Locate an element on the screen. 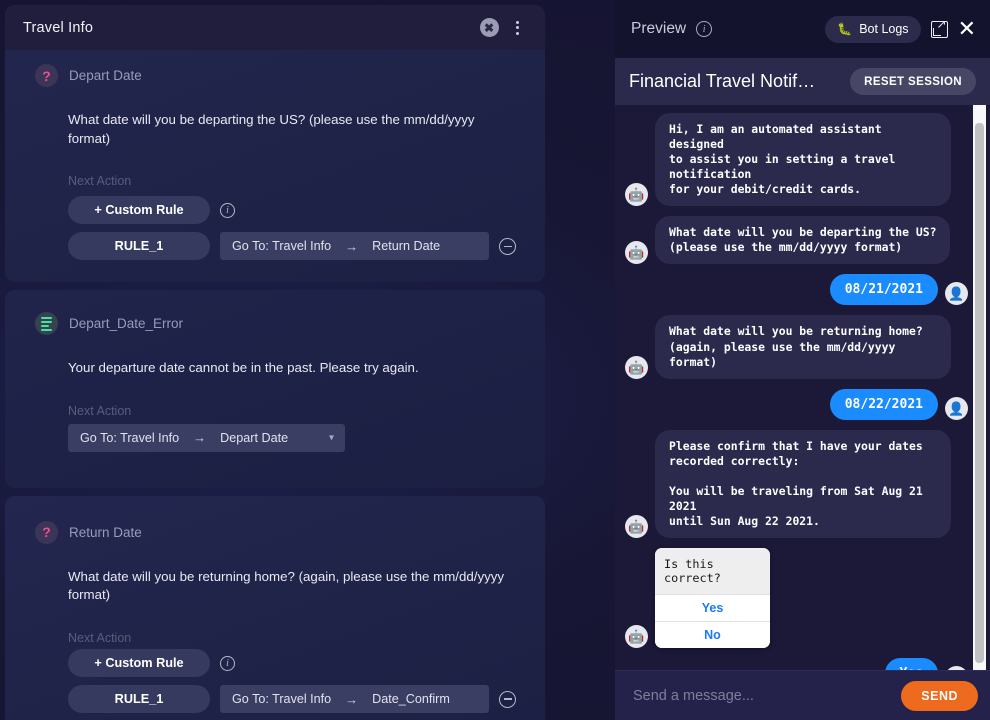 The height and width of the screenshot is (720, 990). expand-icon is located at coordinates (939, 28).